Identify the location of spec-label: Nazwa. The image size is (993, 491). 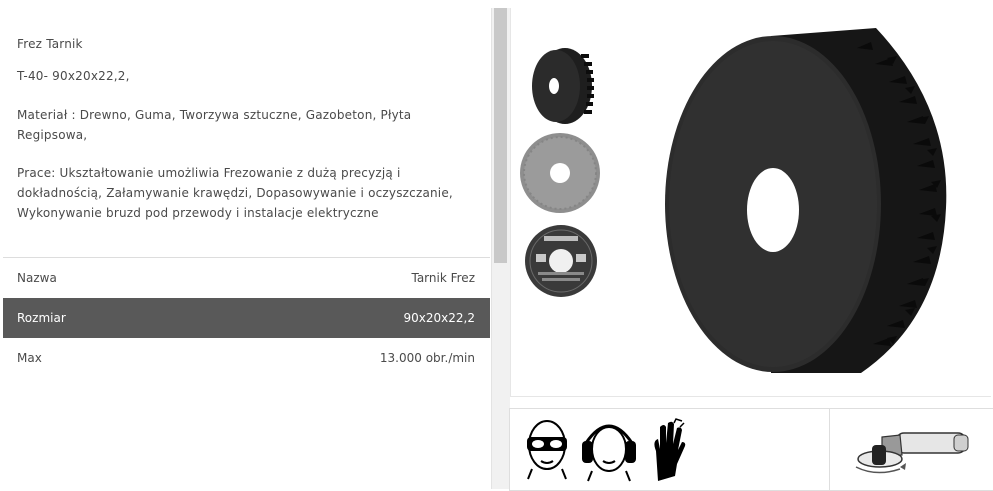
(37, 278).